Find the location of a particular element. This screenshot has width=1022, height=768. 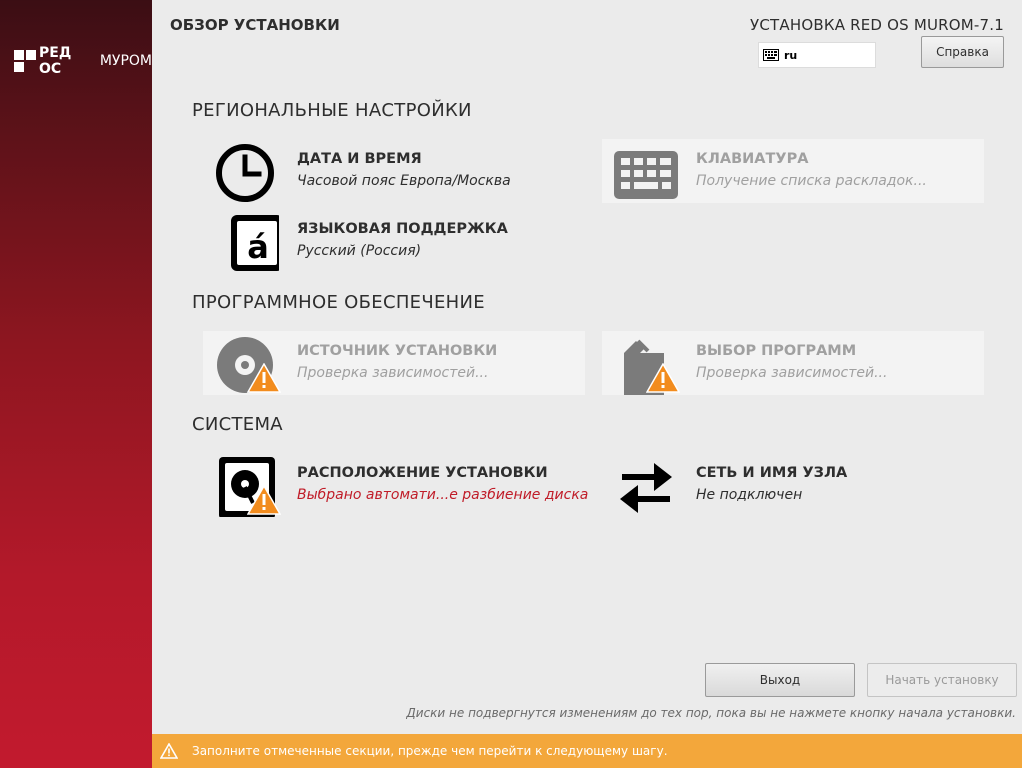

help-button: Справка is located at coordinates (962, 52).